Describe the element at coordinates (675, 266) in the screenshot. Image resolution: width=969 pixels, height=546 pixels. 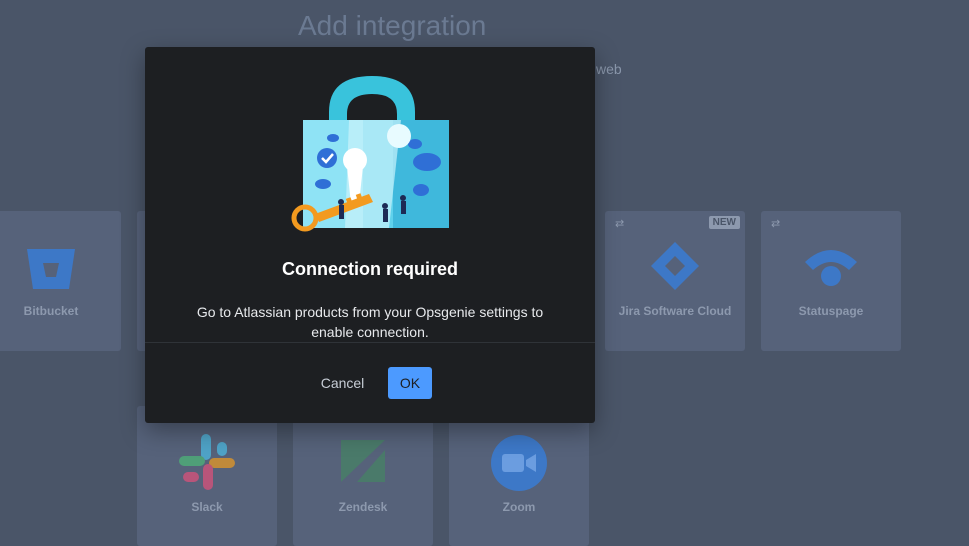
I see `jira-software-icon` at that location.